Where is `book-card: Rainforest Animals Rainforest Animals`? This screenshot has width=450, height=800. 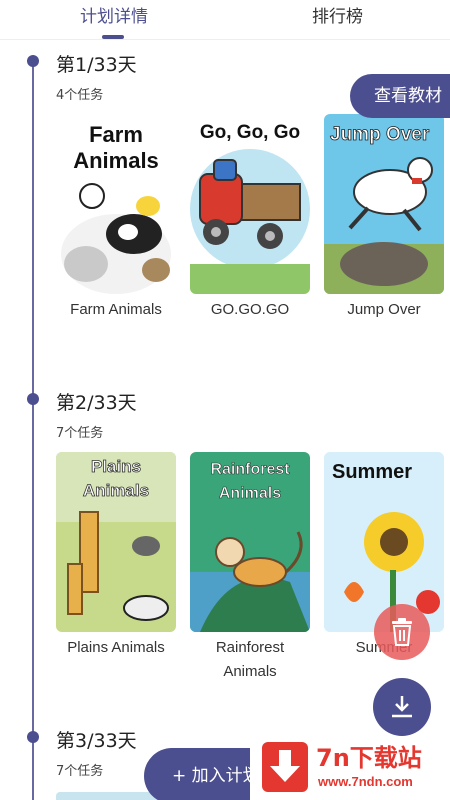
book-card: Rainforest Animals Rainforest Animals is located at coordinates (250, 568).